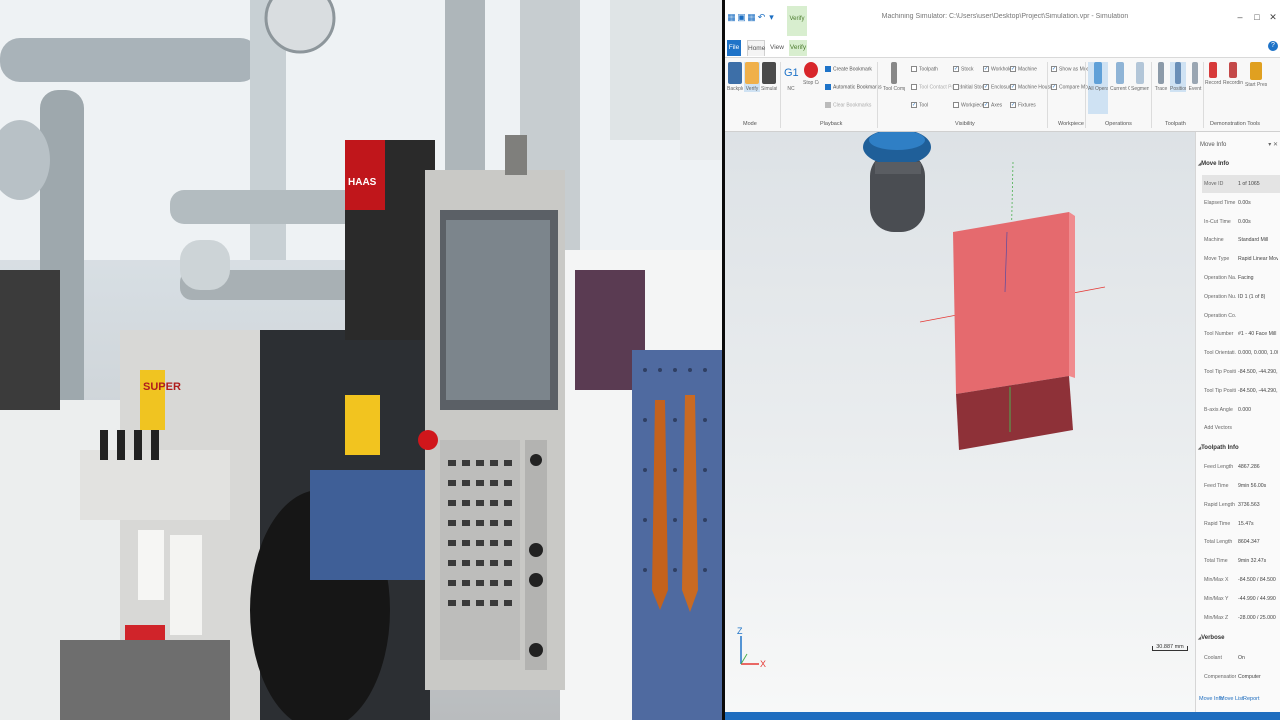  I want to click on event-button: Event, so click(1195, 77).